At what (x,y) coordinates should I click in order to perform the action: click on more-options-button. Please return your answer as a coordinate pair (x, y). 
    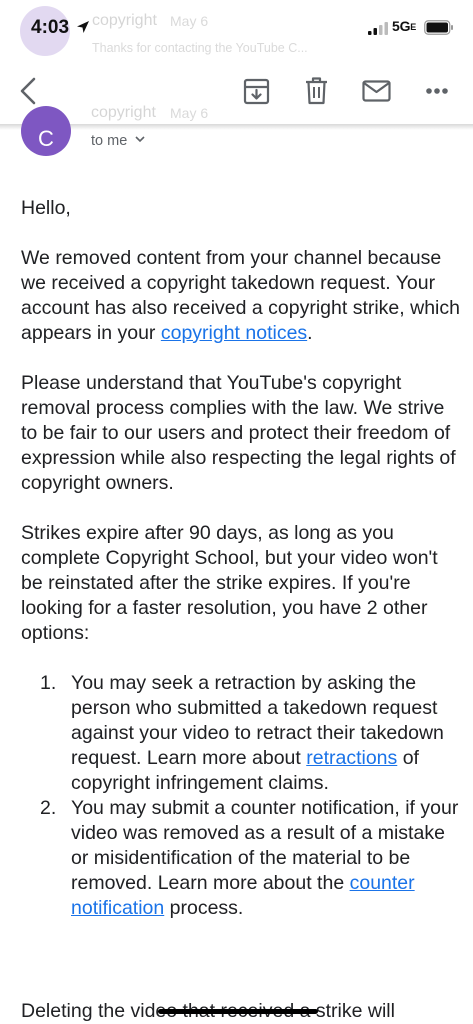
    Looking at the image, I should click on (437, 91).